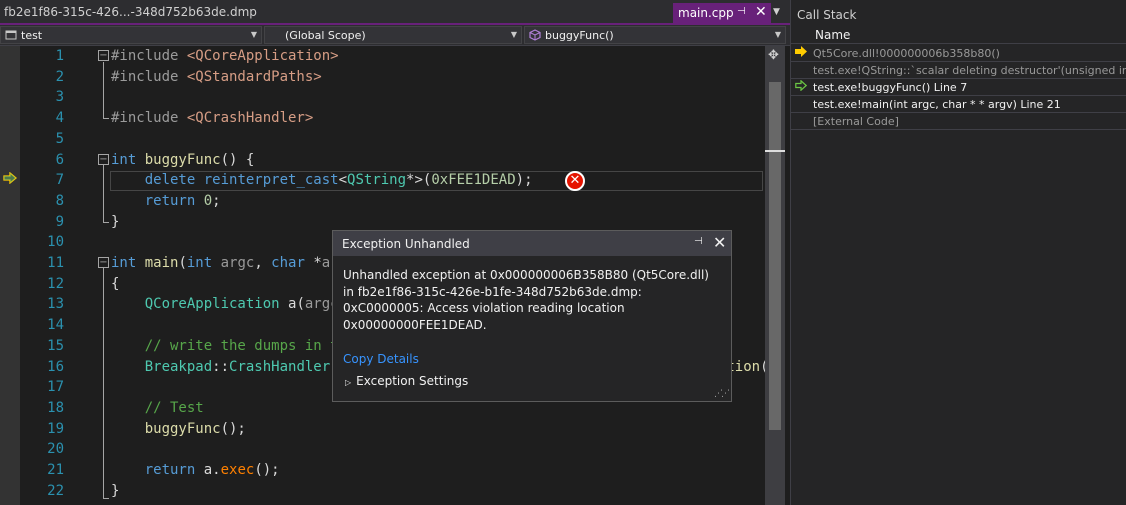 This screenshot has height=505, width=1126. Describe the element at coordinates (317, 263) in the screenshot. I see `code-token: *` at that location.